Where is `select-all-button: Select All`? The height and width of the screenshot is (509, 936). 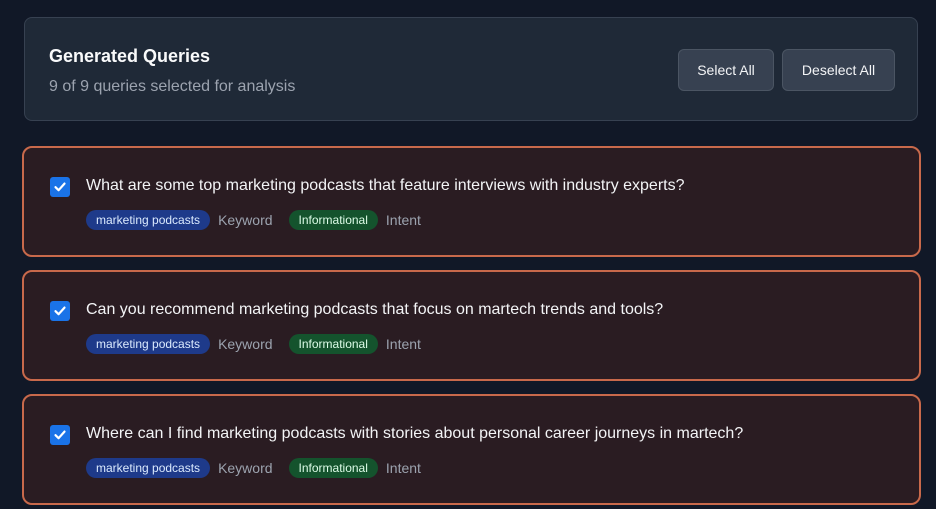
select-all-button: Select All is located at coordinates (726, 70).